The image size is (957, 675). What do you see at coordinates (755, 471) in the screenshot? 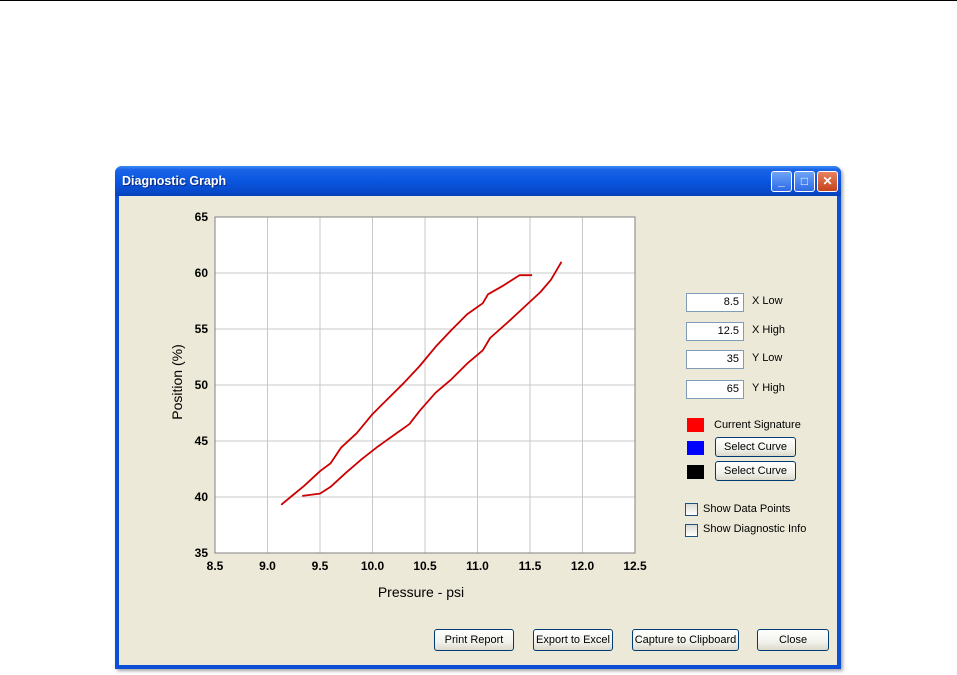
I see `select-black-curve-button: Select Curve` at bounding box center [755, 471].